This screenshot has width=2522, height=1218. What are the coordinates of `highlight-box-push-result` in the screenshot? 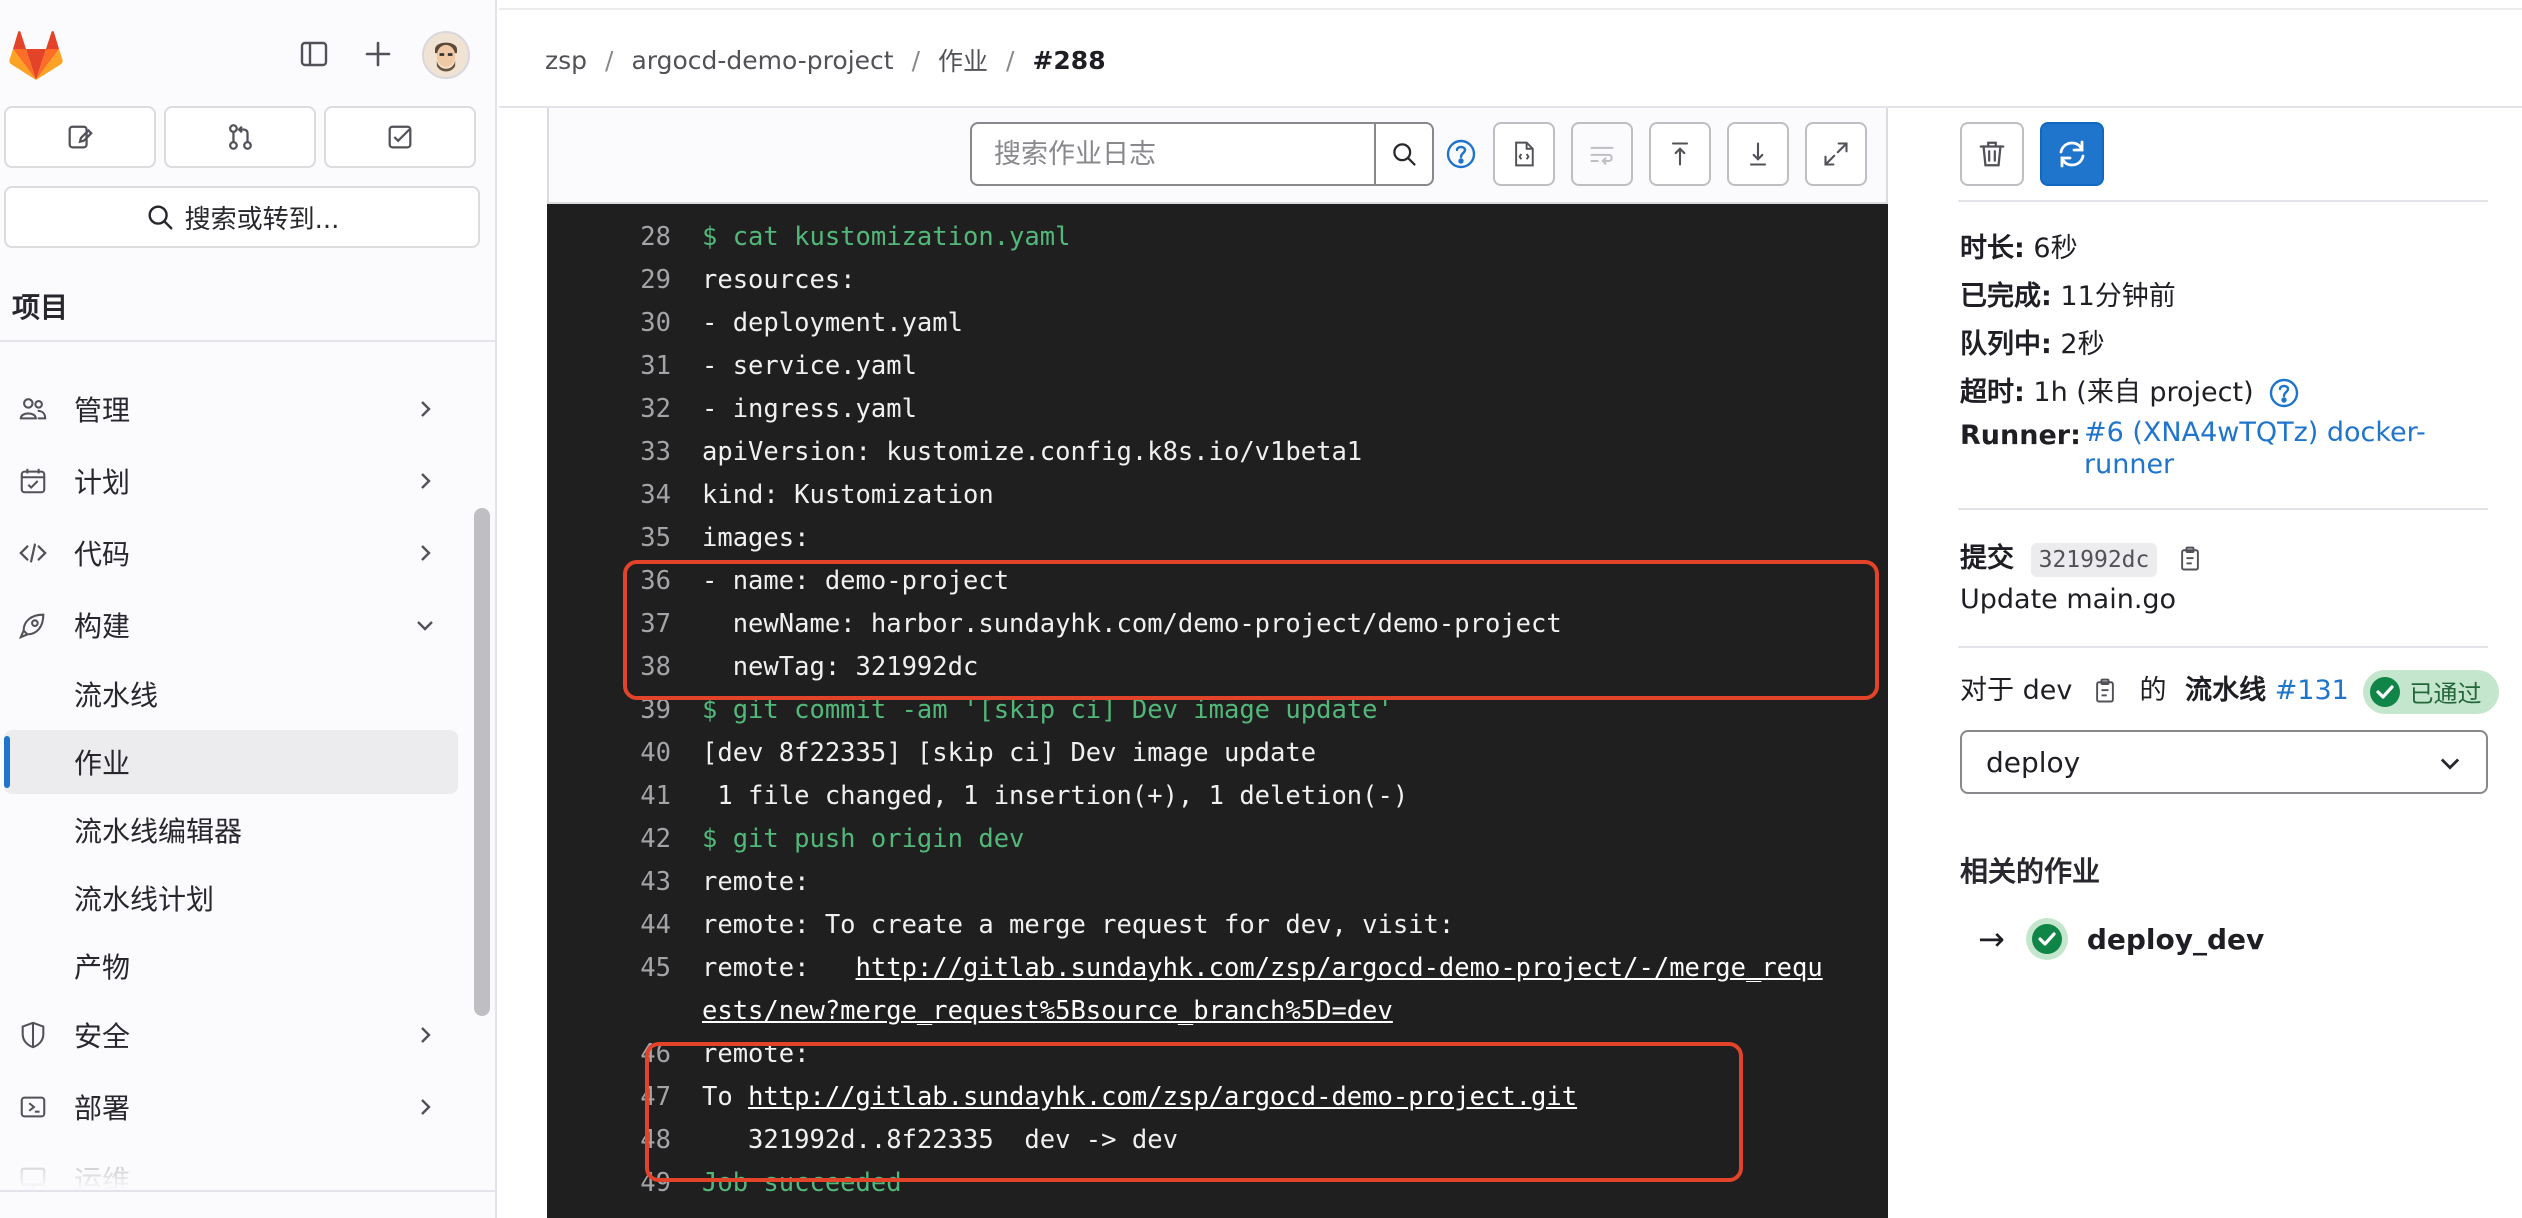 It's located at (1194, 1112).